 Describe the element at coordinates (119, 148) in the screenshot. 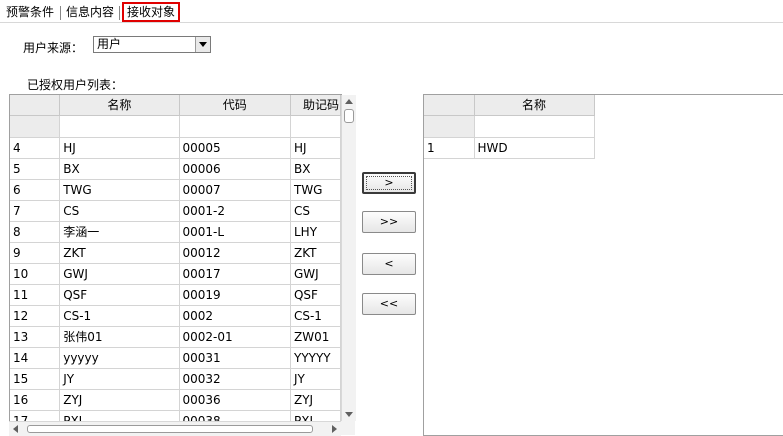

I see `name-cell: HJ` at that location.